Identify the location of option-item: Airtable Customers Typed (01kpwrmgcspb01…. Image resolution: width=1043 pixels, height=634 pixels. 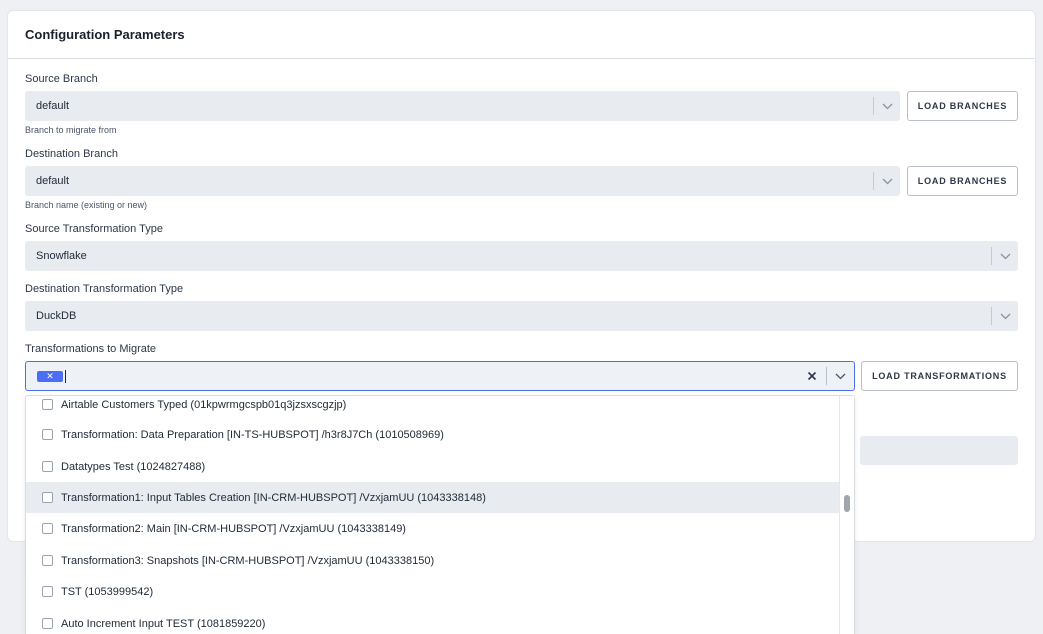
(433, 408).